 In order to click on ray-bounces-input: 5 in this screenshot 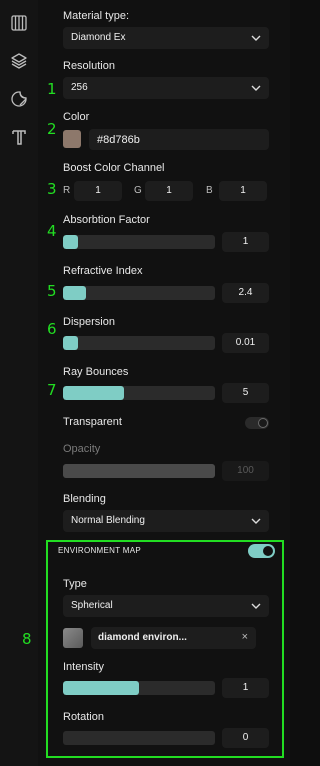, I will do `click(245, 393)`.